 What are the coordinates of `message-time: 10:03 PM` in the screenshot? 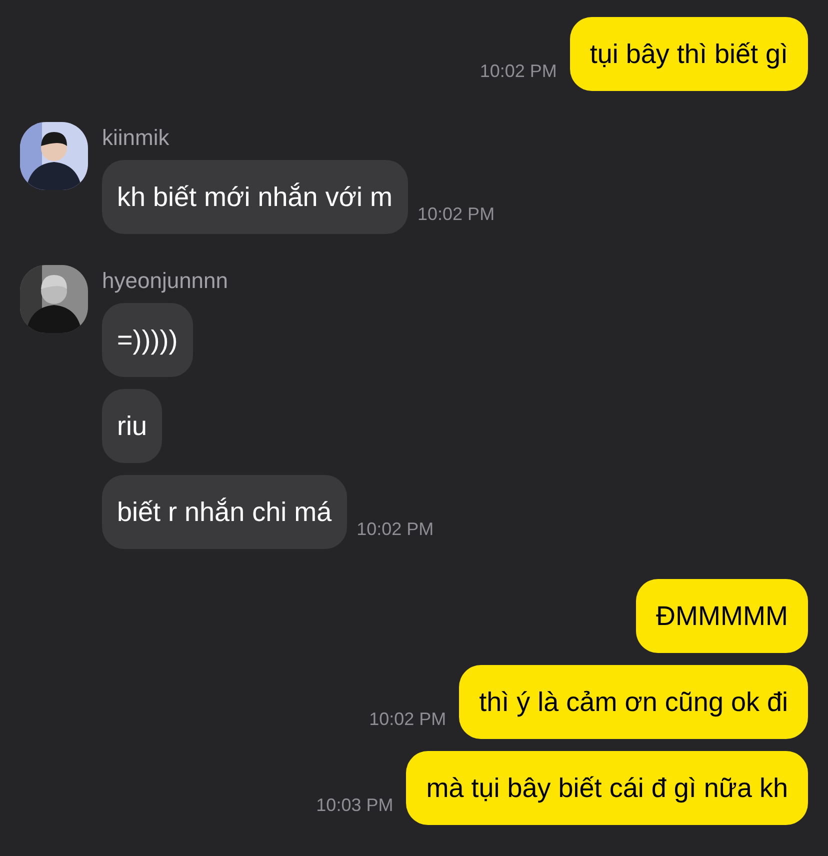 It's located at (355, 805).